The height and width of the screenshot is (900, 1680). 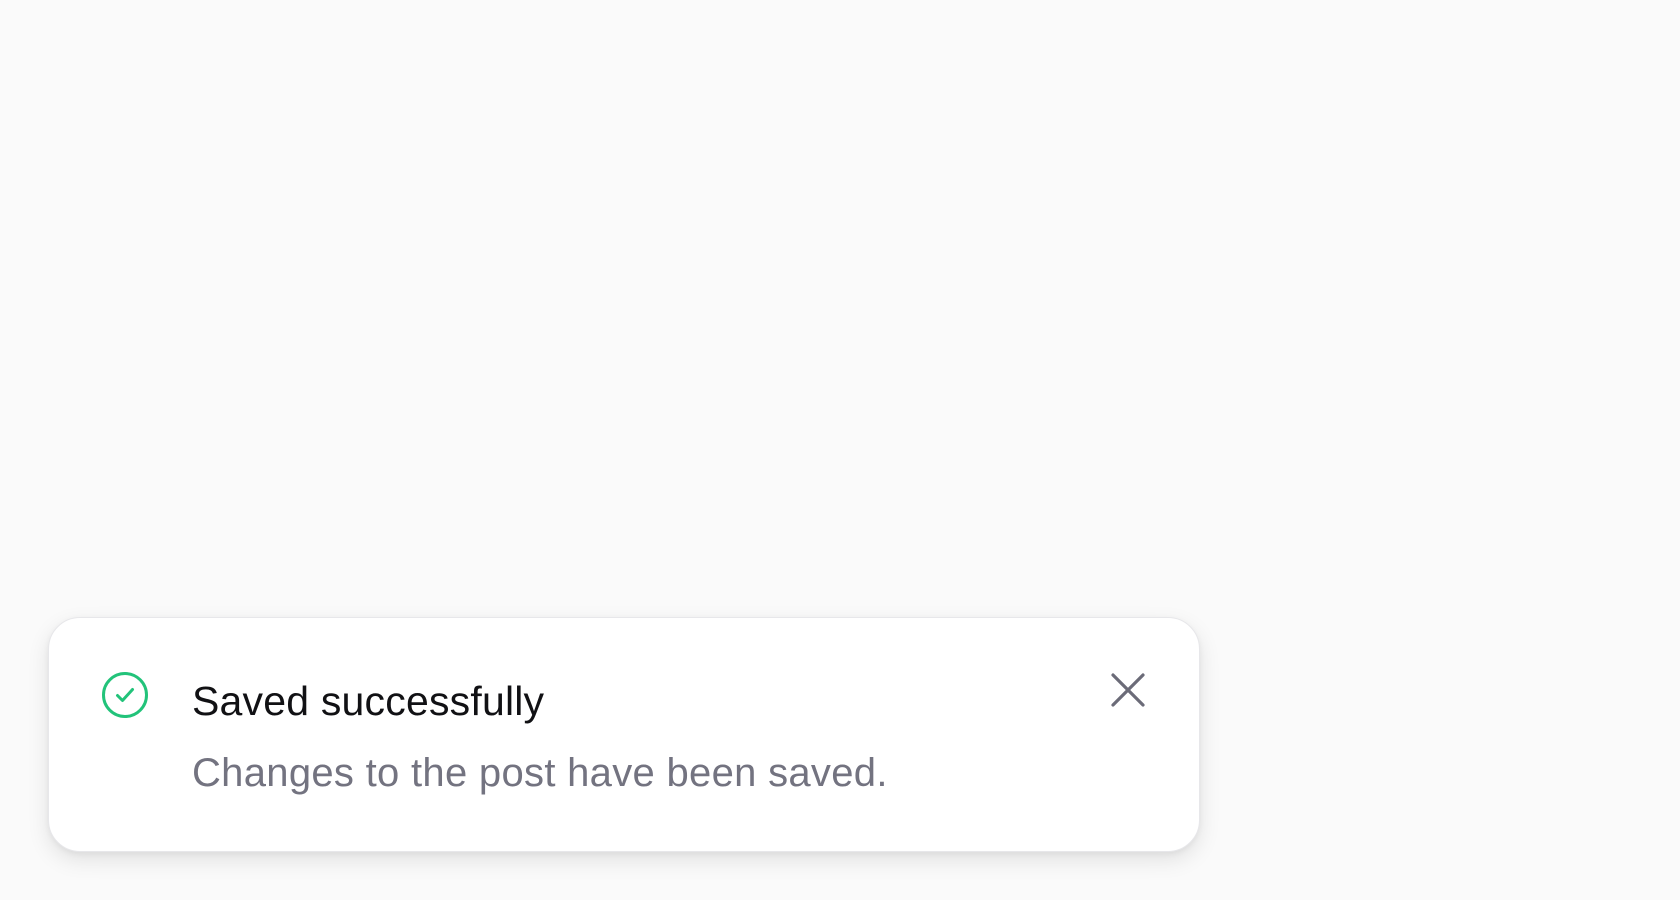 I want to click on close-icon, so click(x=1128, y=691).